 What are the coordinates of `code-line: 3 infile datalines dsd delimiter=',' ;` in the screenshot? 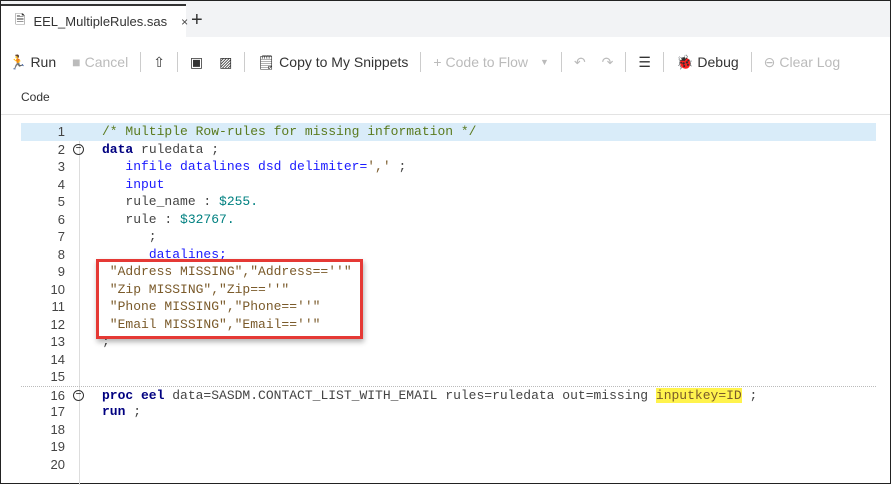 It's located at (448, 167).